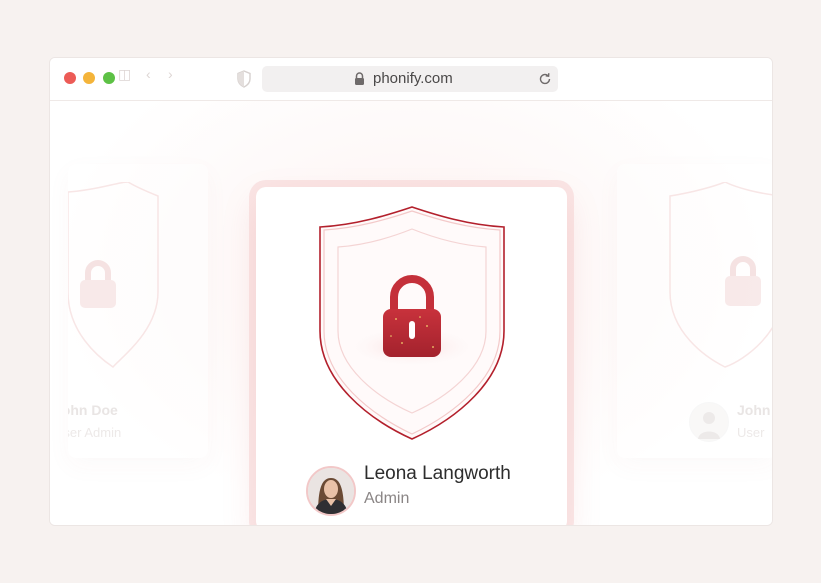 The width and height of the screenshot is (821, 583). What do you see at coordinates (148, 74) in the screenshot?
I see `back-icon: ‹` at bounding box center [148, 74].